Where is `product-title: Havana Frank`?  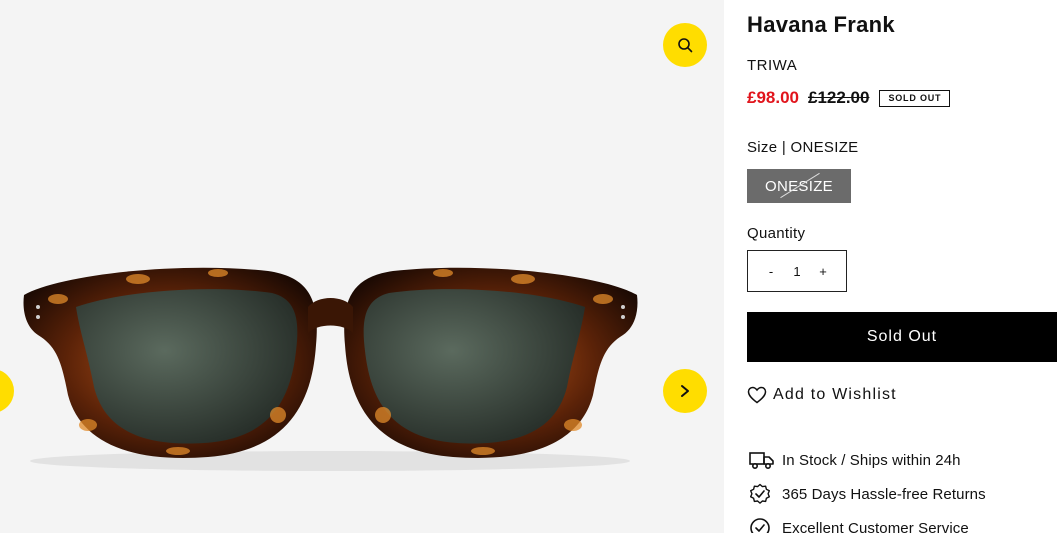 product-title: Havana Frank is located at coordinates (821, 24).